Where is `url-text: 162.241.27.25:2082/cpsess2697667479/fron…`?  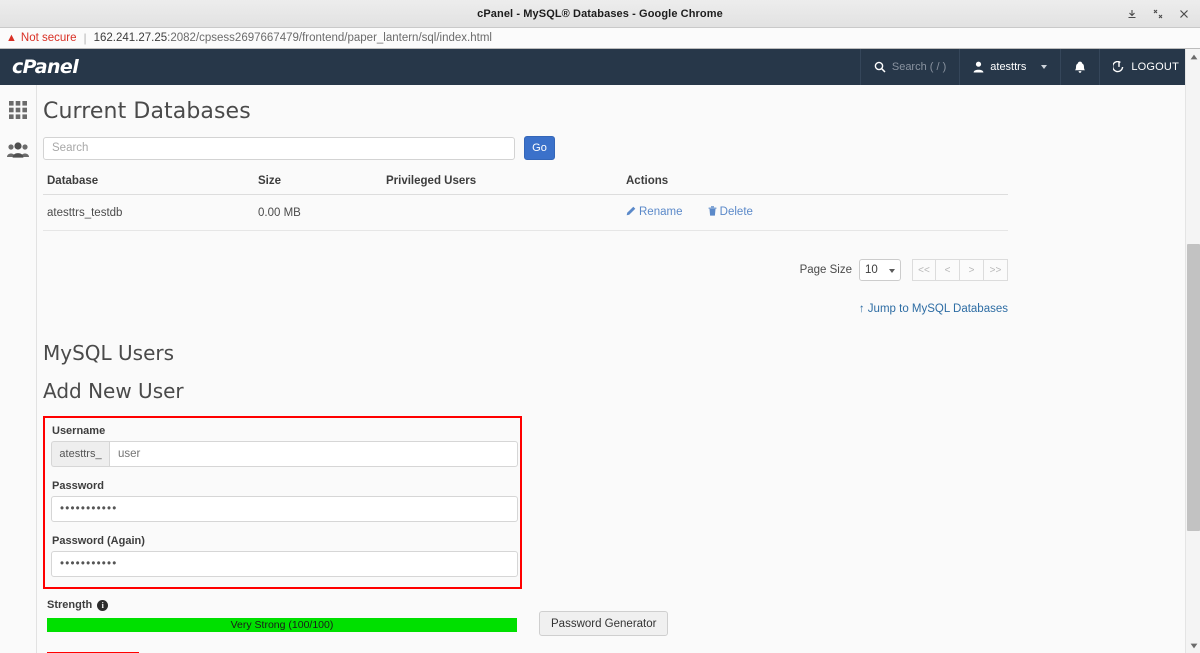
url-text: 162.241.27.25:2082/cpsess2697667479/fron… is located at coordinates (293, 38).